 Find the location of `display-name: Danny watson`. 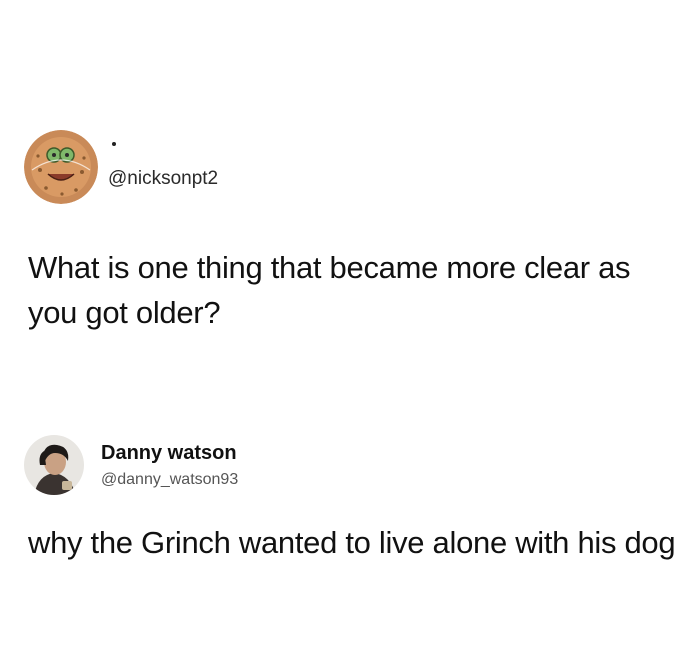

display-name: Danny watson is located at coordinates (169, 453).